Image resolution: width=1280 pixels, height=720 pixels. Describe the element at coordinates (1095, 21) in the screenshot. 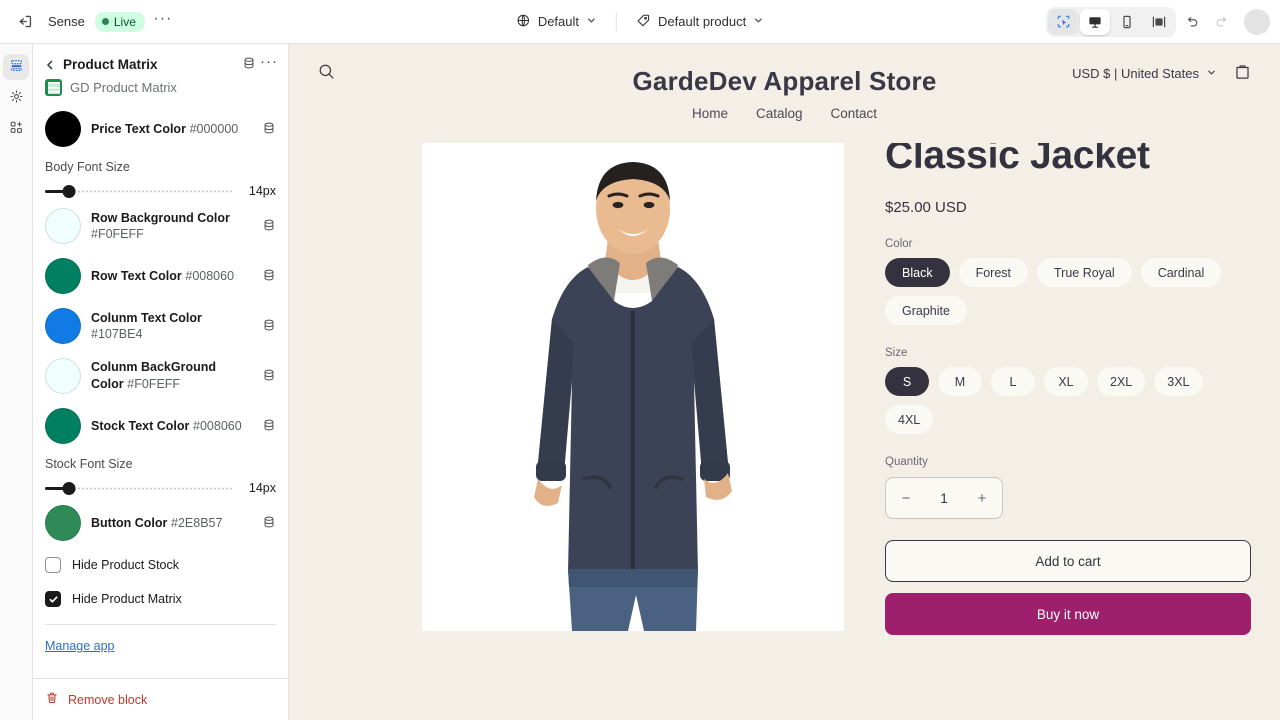

I see `desktop-icon` at that location.